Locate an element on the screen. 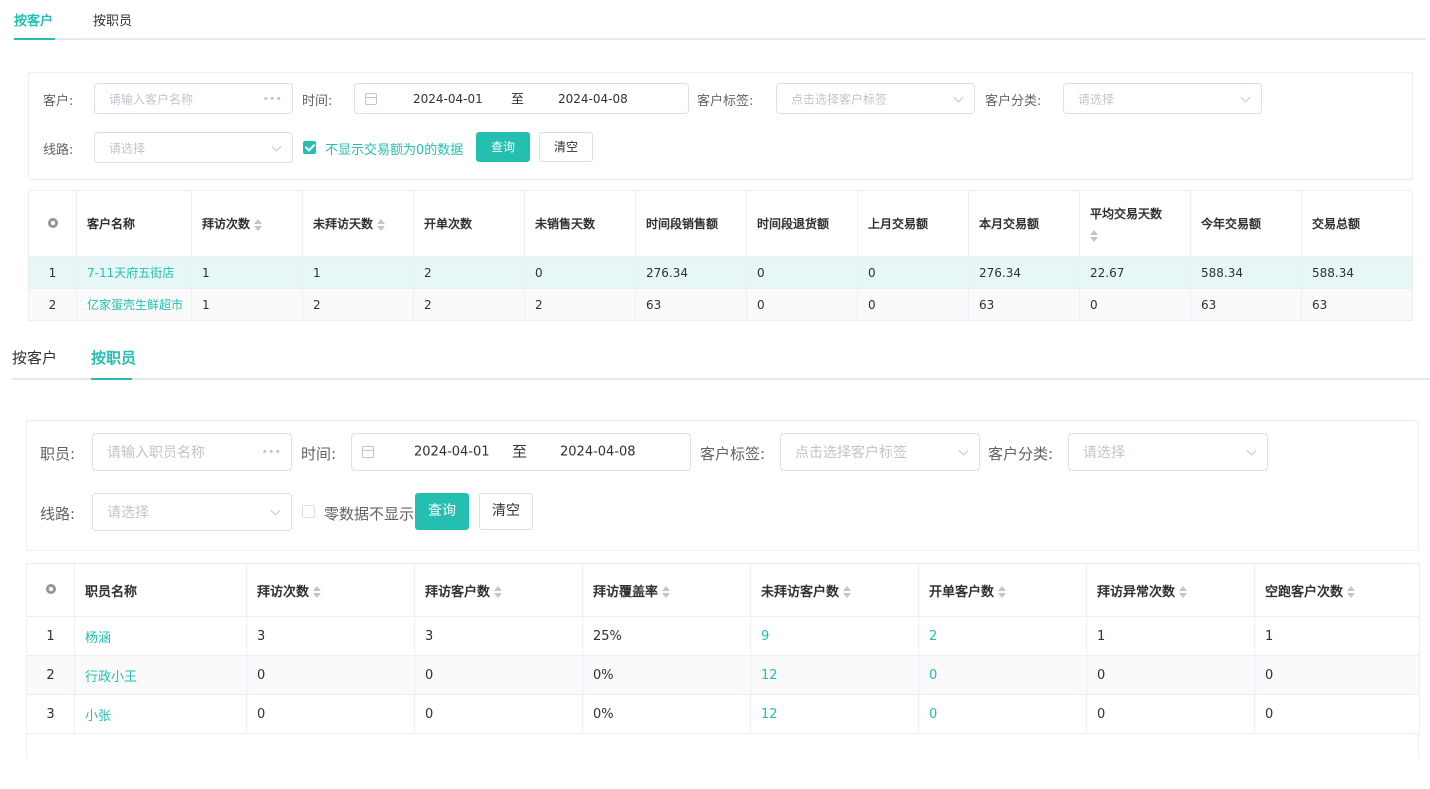 This screenshot has width=1430, height=789. header-visited-customers: 拜访客户数 is located at coordinates (498, 590).